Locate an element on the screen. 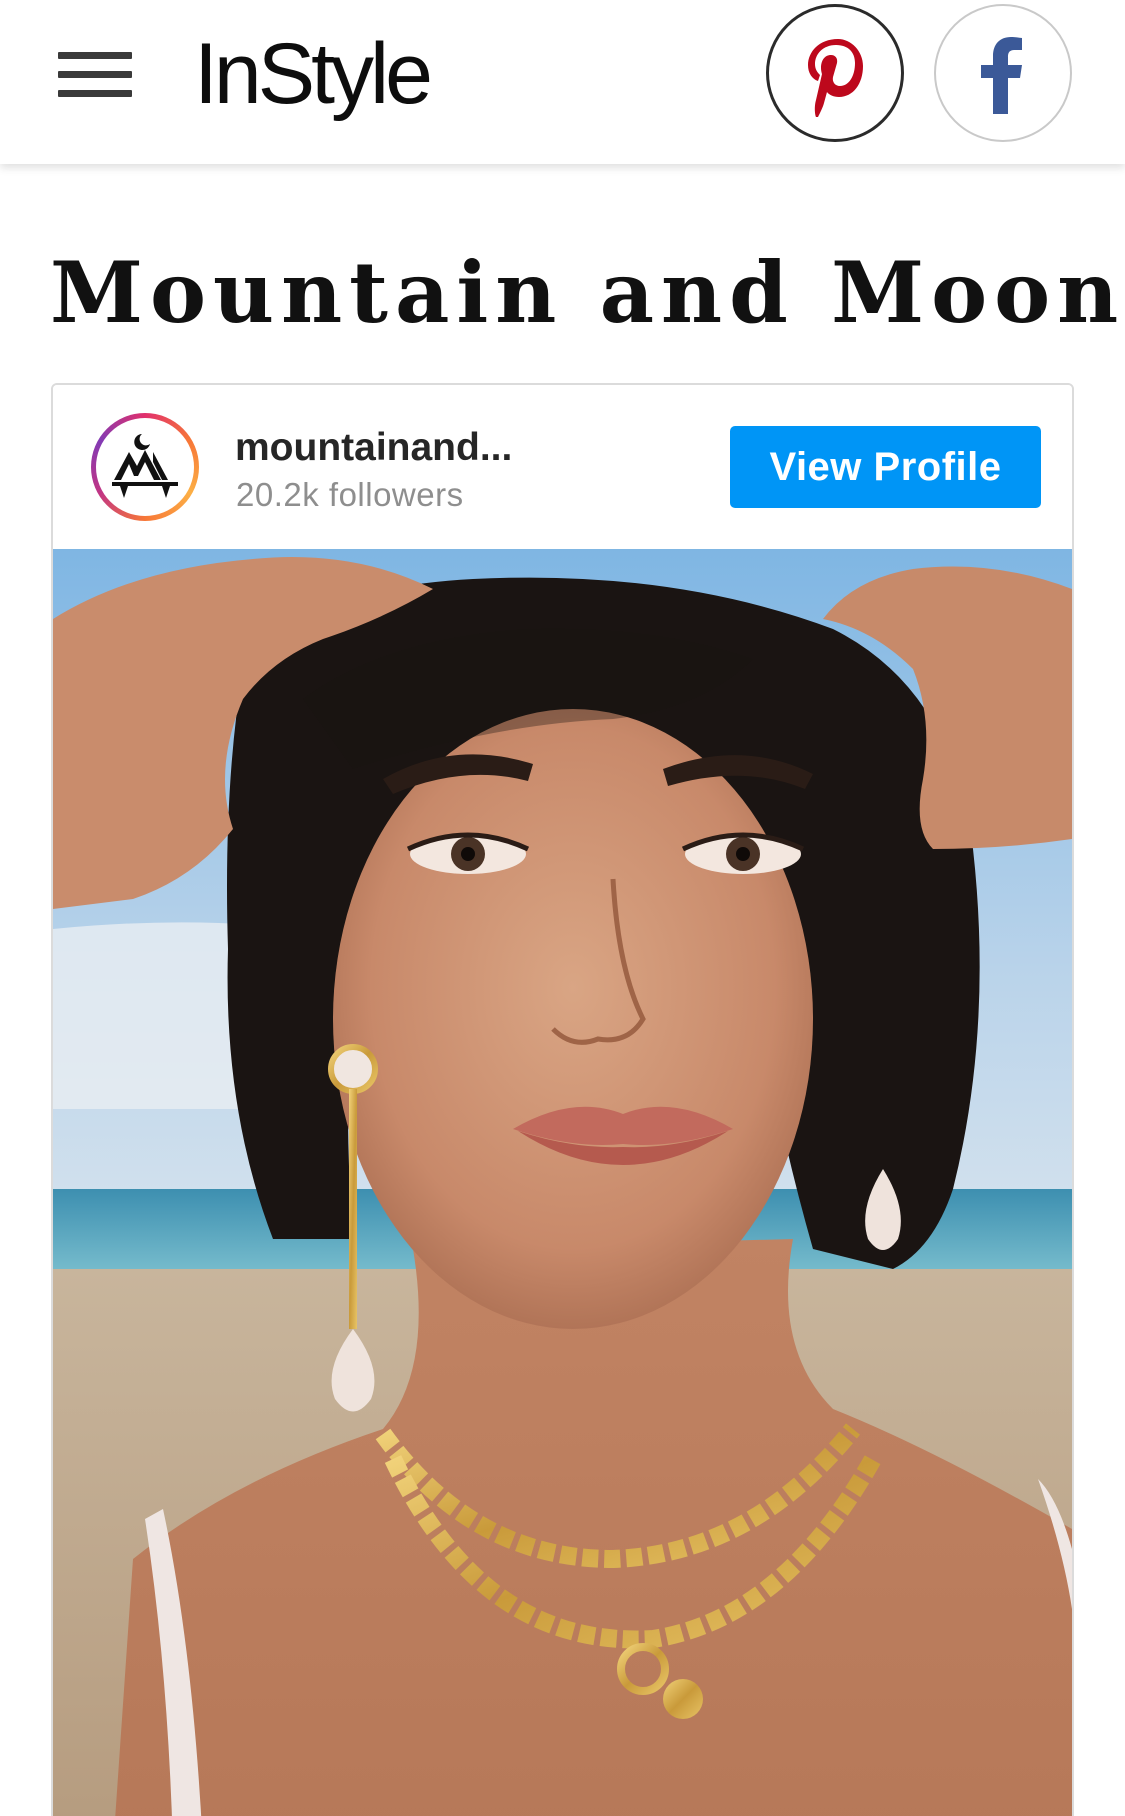  pinterest-icon is located at coordinates (835, 78).